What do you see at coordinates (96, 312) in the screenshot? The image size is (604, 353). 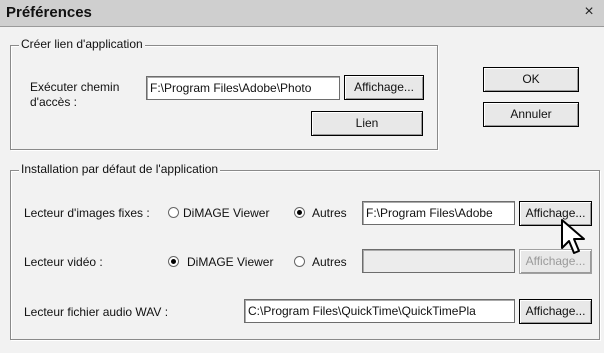 I see `audio-player-label: Lecteur fichier audio WAV :` at bounding box center [96, 312].